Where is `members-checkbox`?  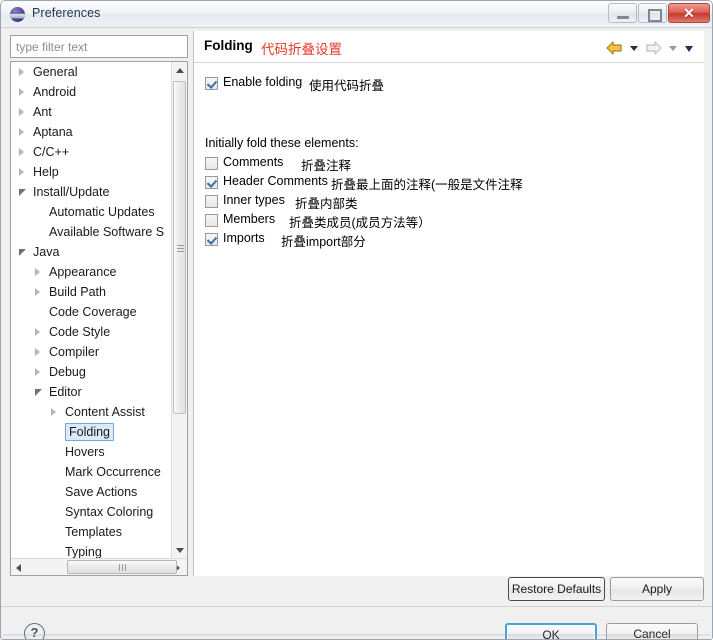
members-checkbox is located at coordinates (211, 220).